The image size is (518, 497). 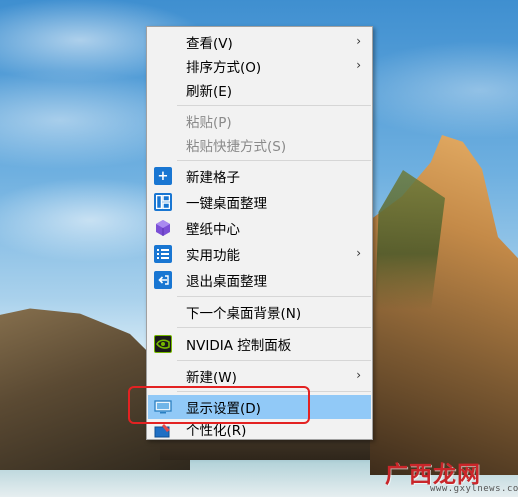 I want to click on menu-item-utilities: 实用功能 ›, so click(x=259, y=254).